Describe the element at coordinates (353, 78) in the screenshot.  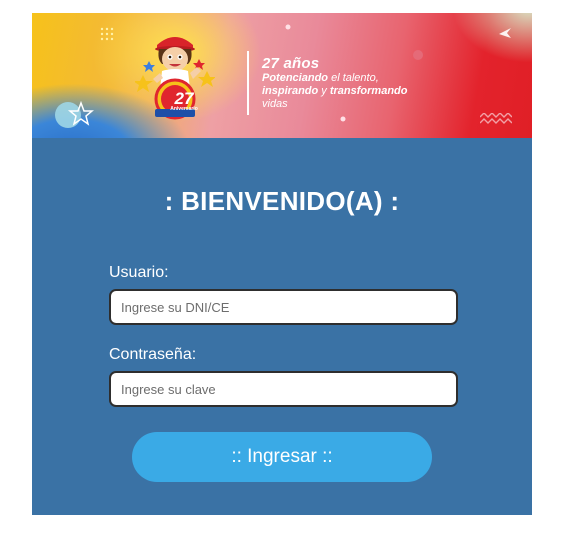
I see `banner-subtitle-text1: el talento,` at that location.